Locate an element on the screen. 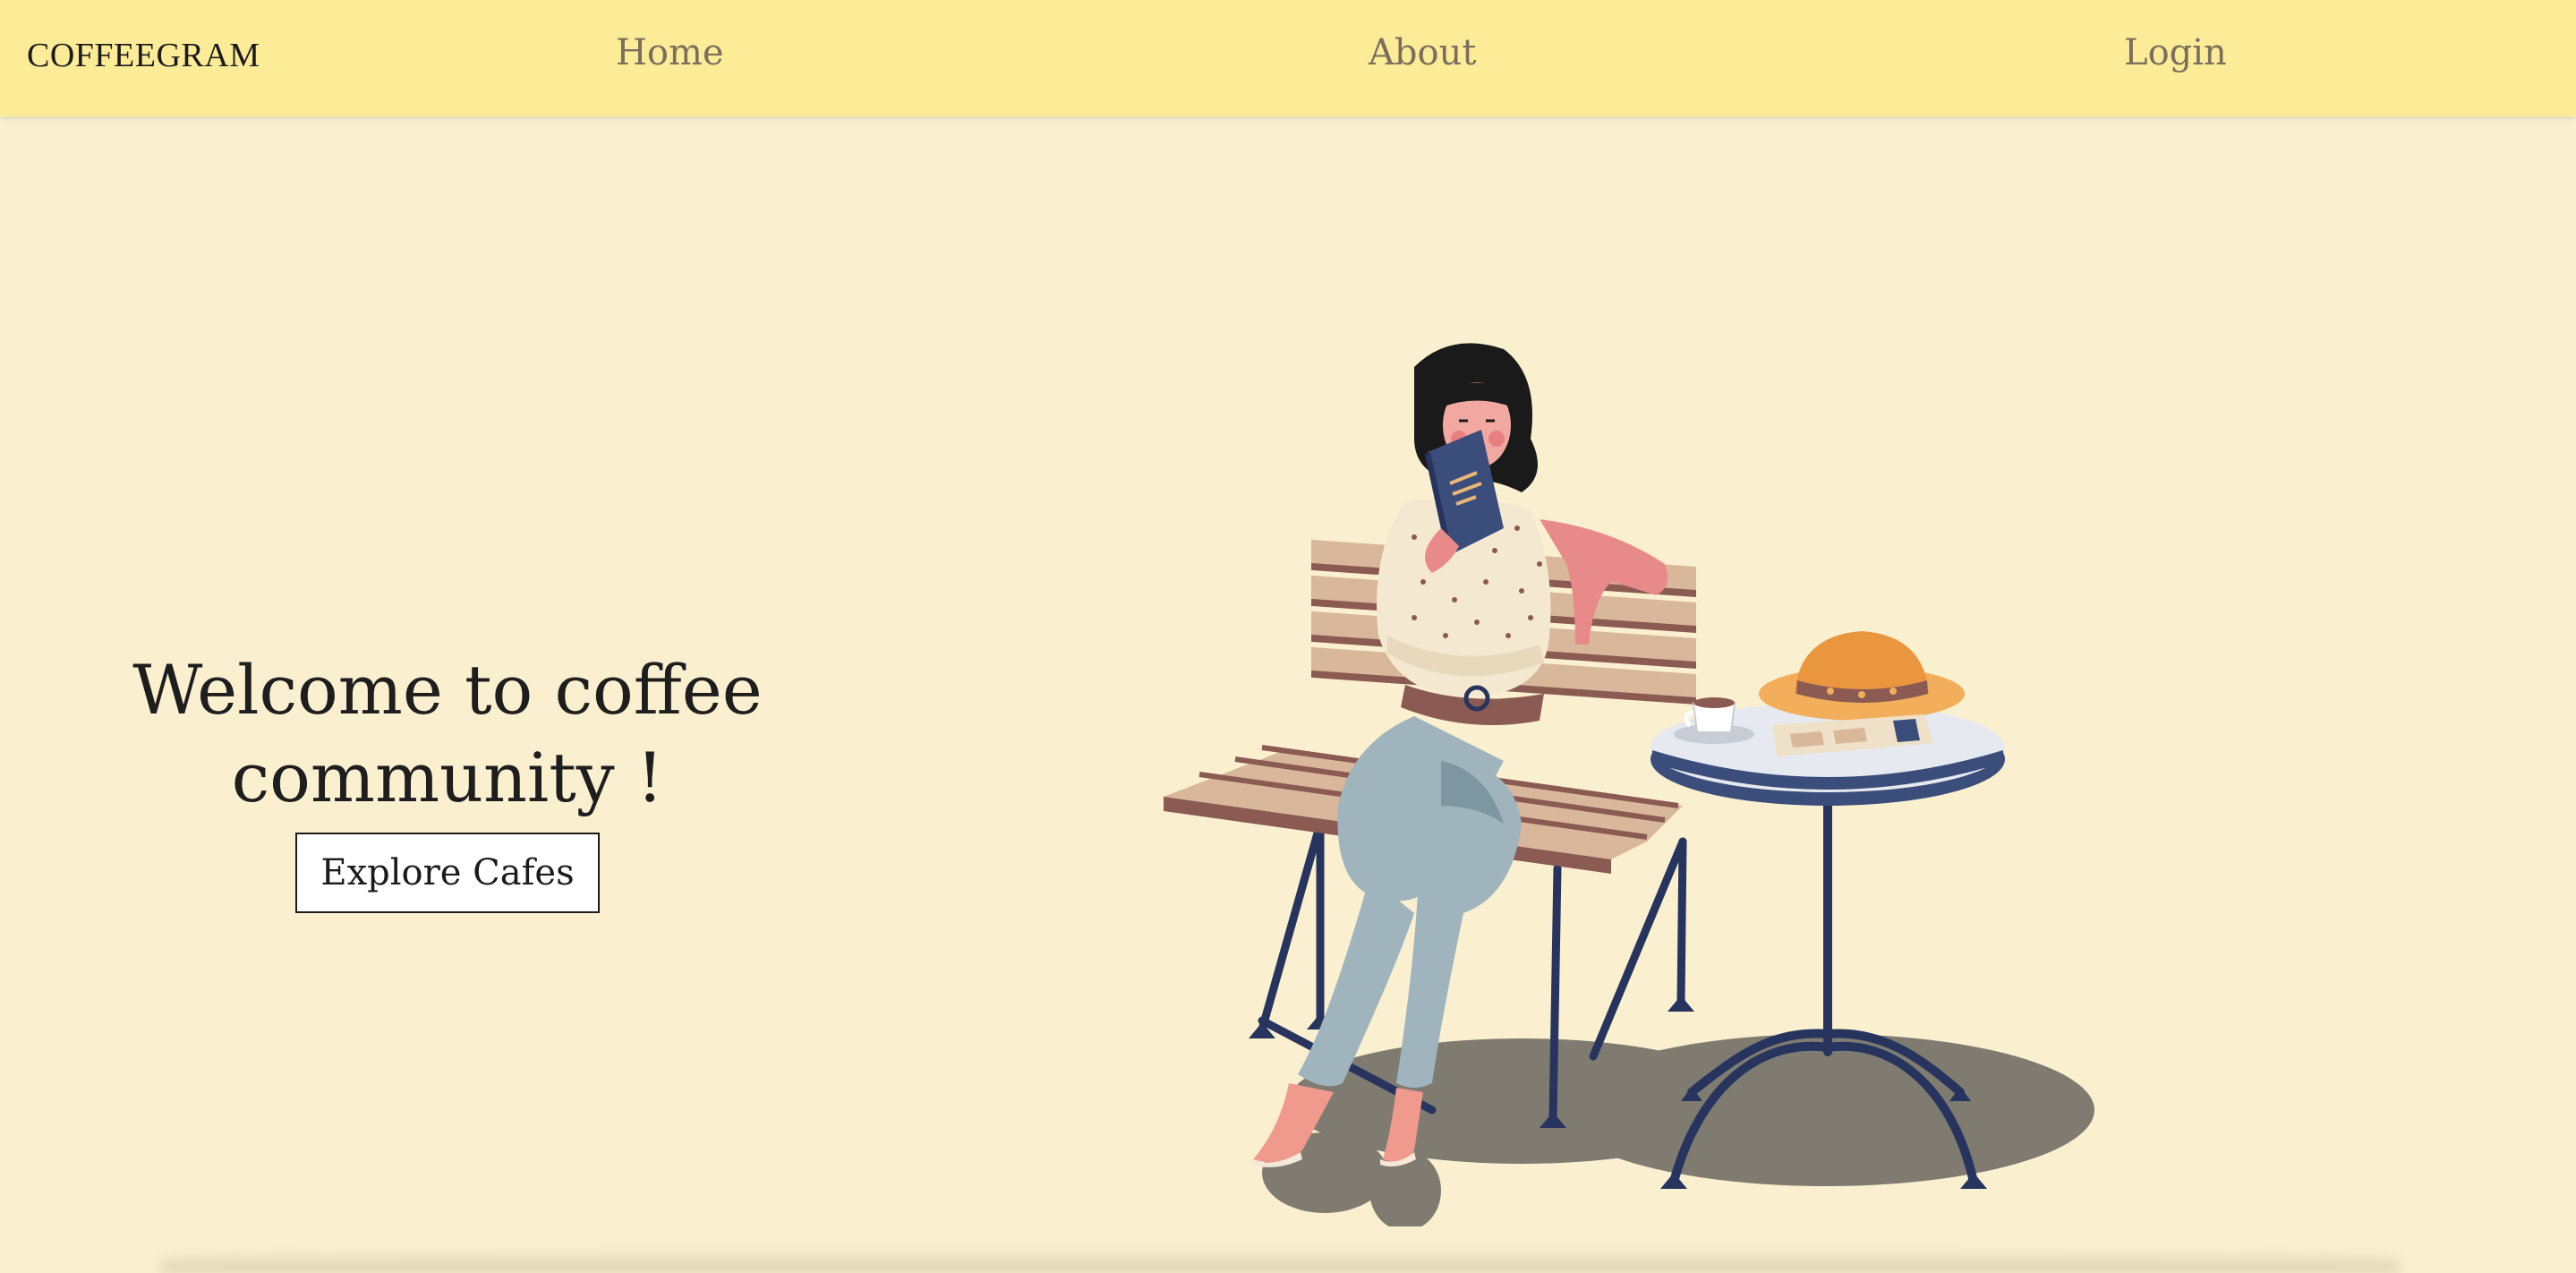 The width and height of the screenshot is (2576, 1273). bottom-shadow is located at coordinates (1280, 1259).